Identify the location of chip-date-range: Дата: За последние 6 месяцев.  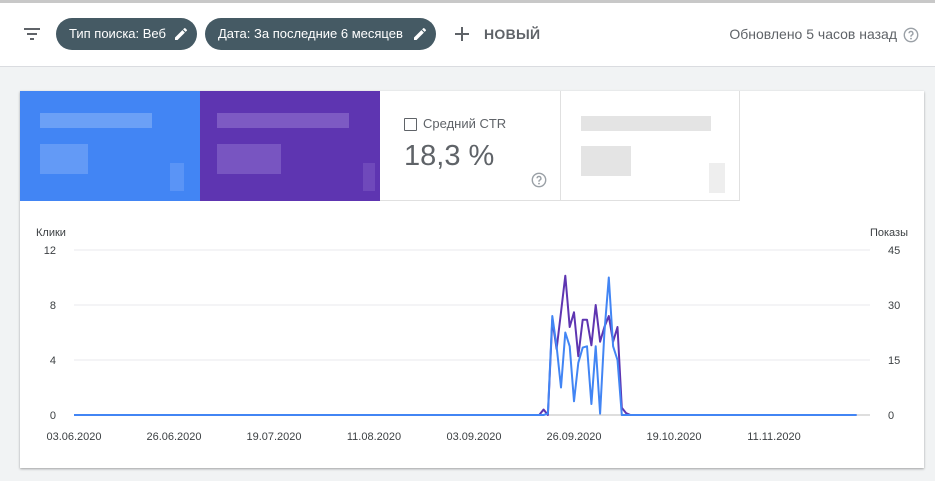
(320, 34).